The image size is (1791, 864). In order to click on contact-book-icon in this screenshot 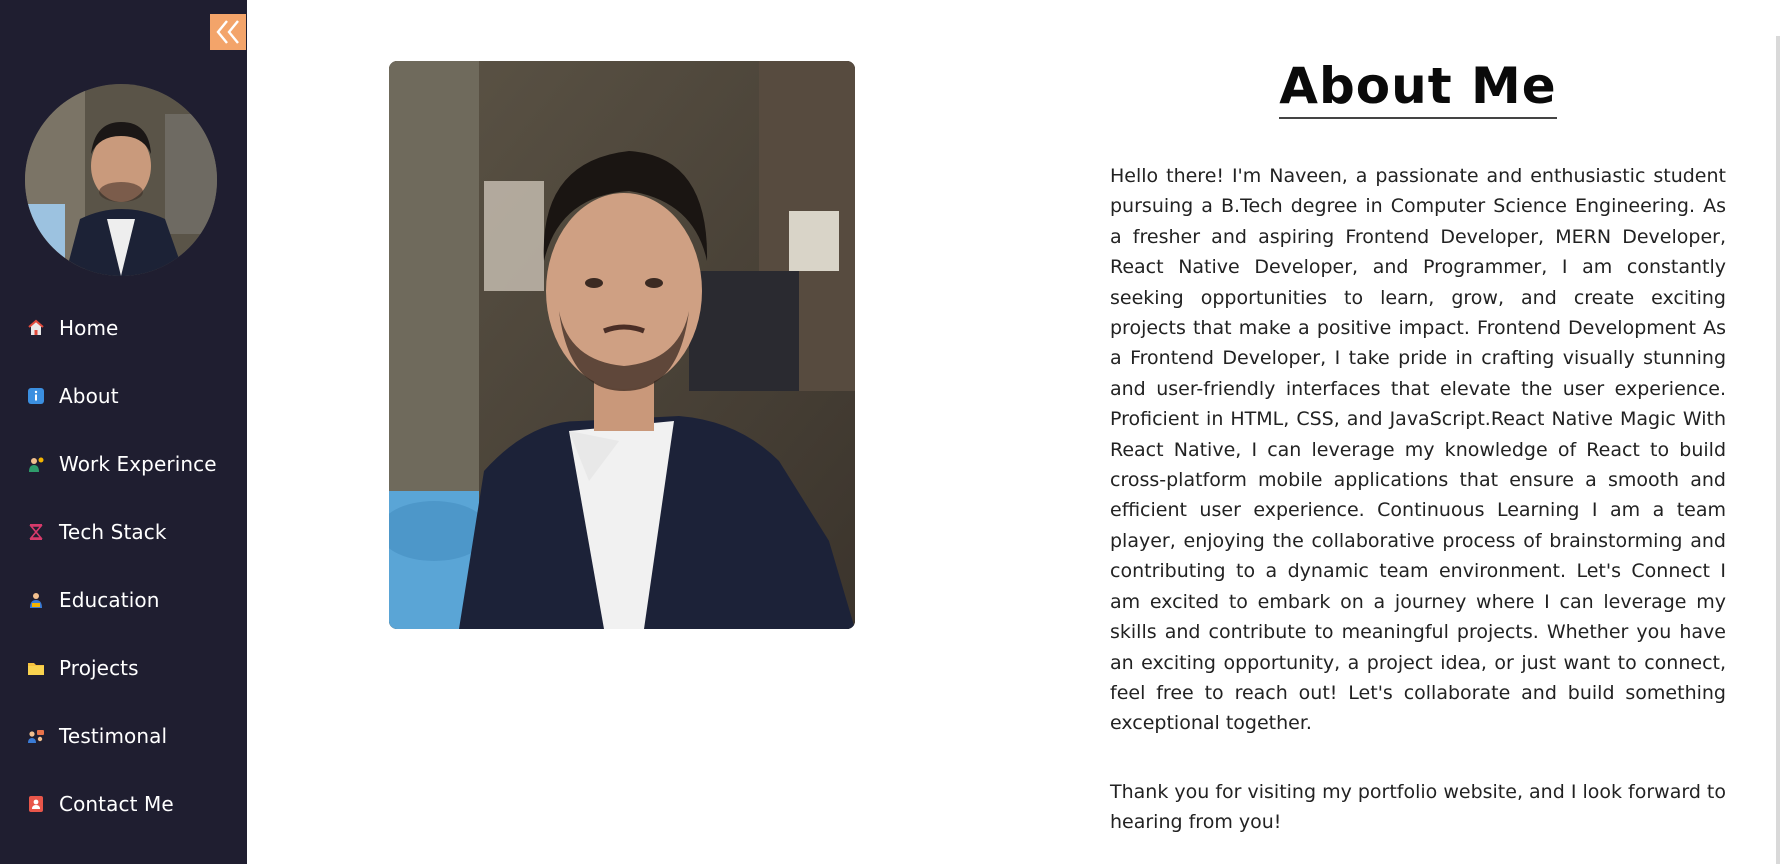, I will do `click(36, 804)`.